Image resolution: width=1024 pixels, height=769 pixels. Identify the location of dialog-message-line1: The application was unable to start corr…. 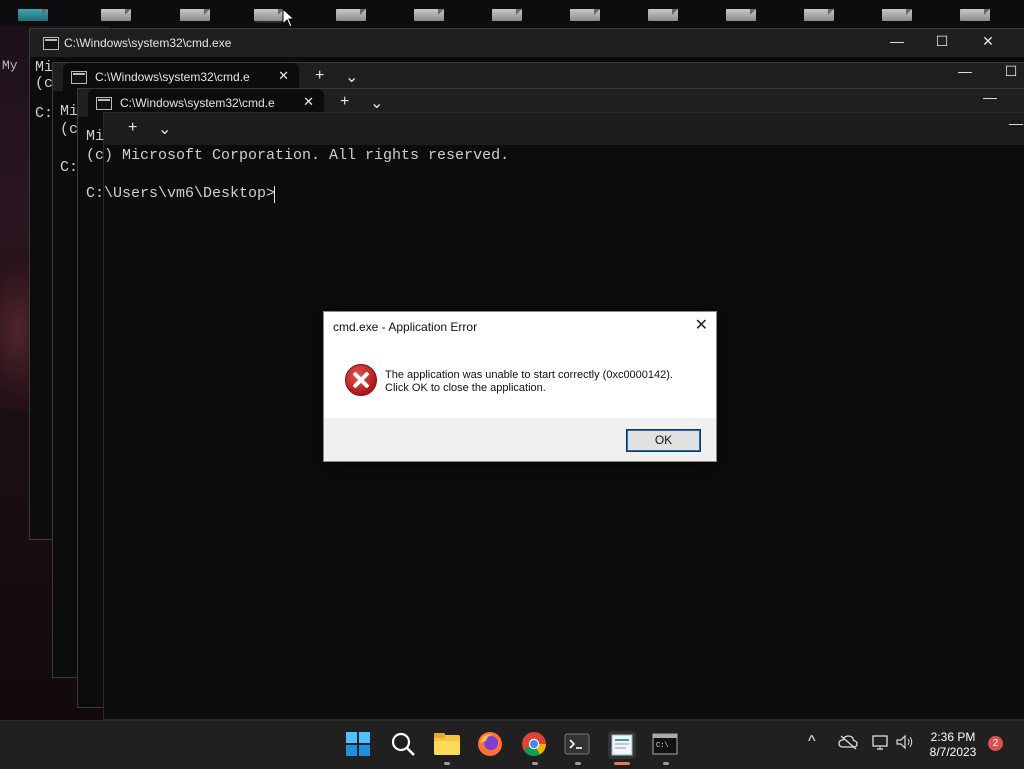
(529, 375).